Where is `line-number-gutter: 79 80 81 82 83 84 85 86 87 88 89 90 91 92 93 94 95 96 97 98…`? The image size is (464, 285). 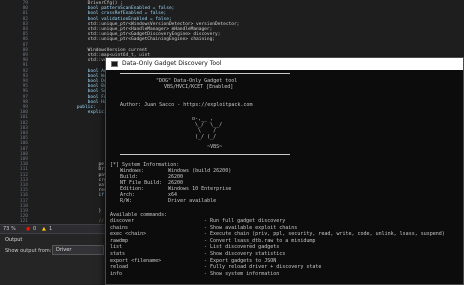
line-number-gutter: 79 80 81 82 83 84 85 86 87 88 89 90 91 92 93 94 95 96 97 98… is located at coordinates (32, 116).